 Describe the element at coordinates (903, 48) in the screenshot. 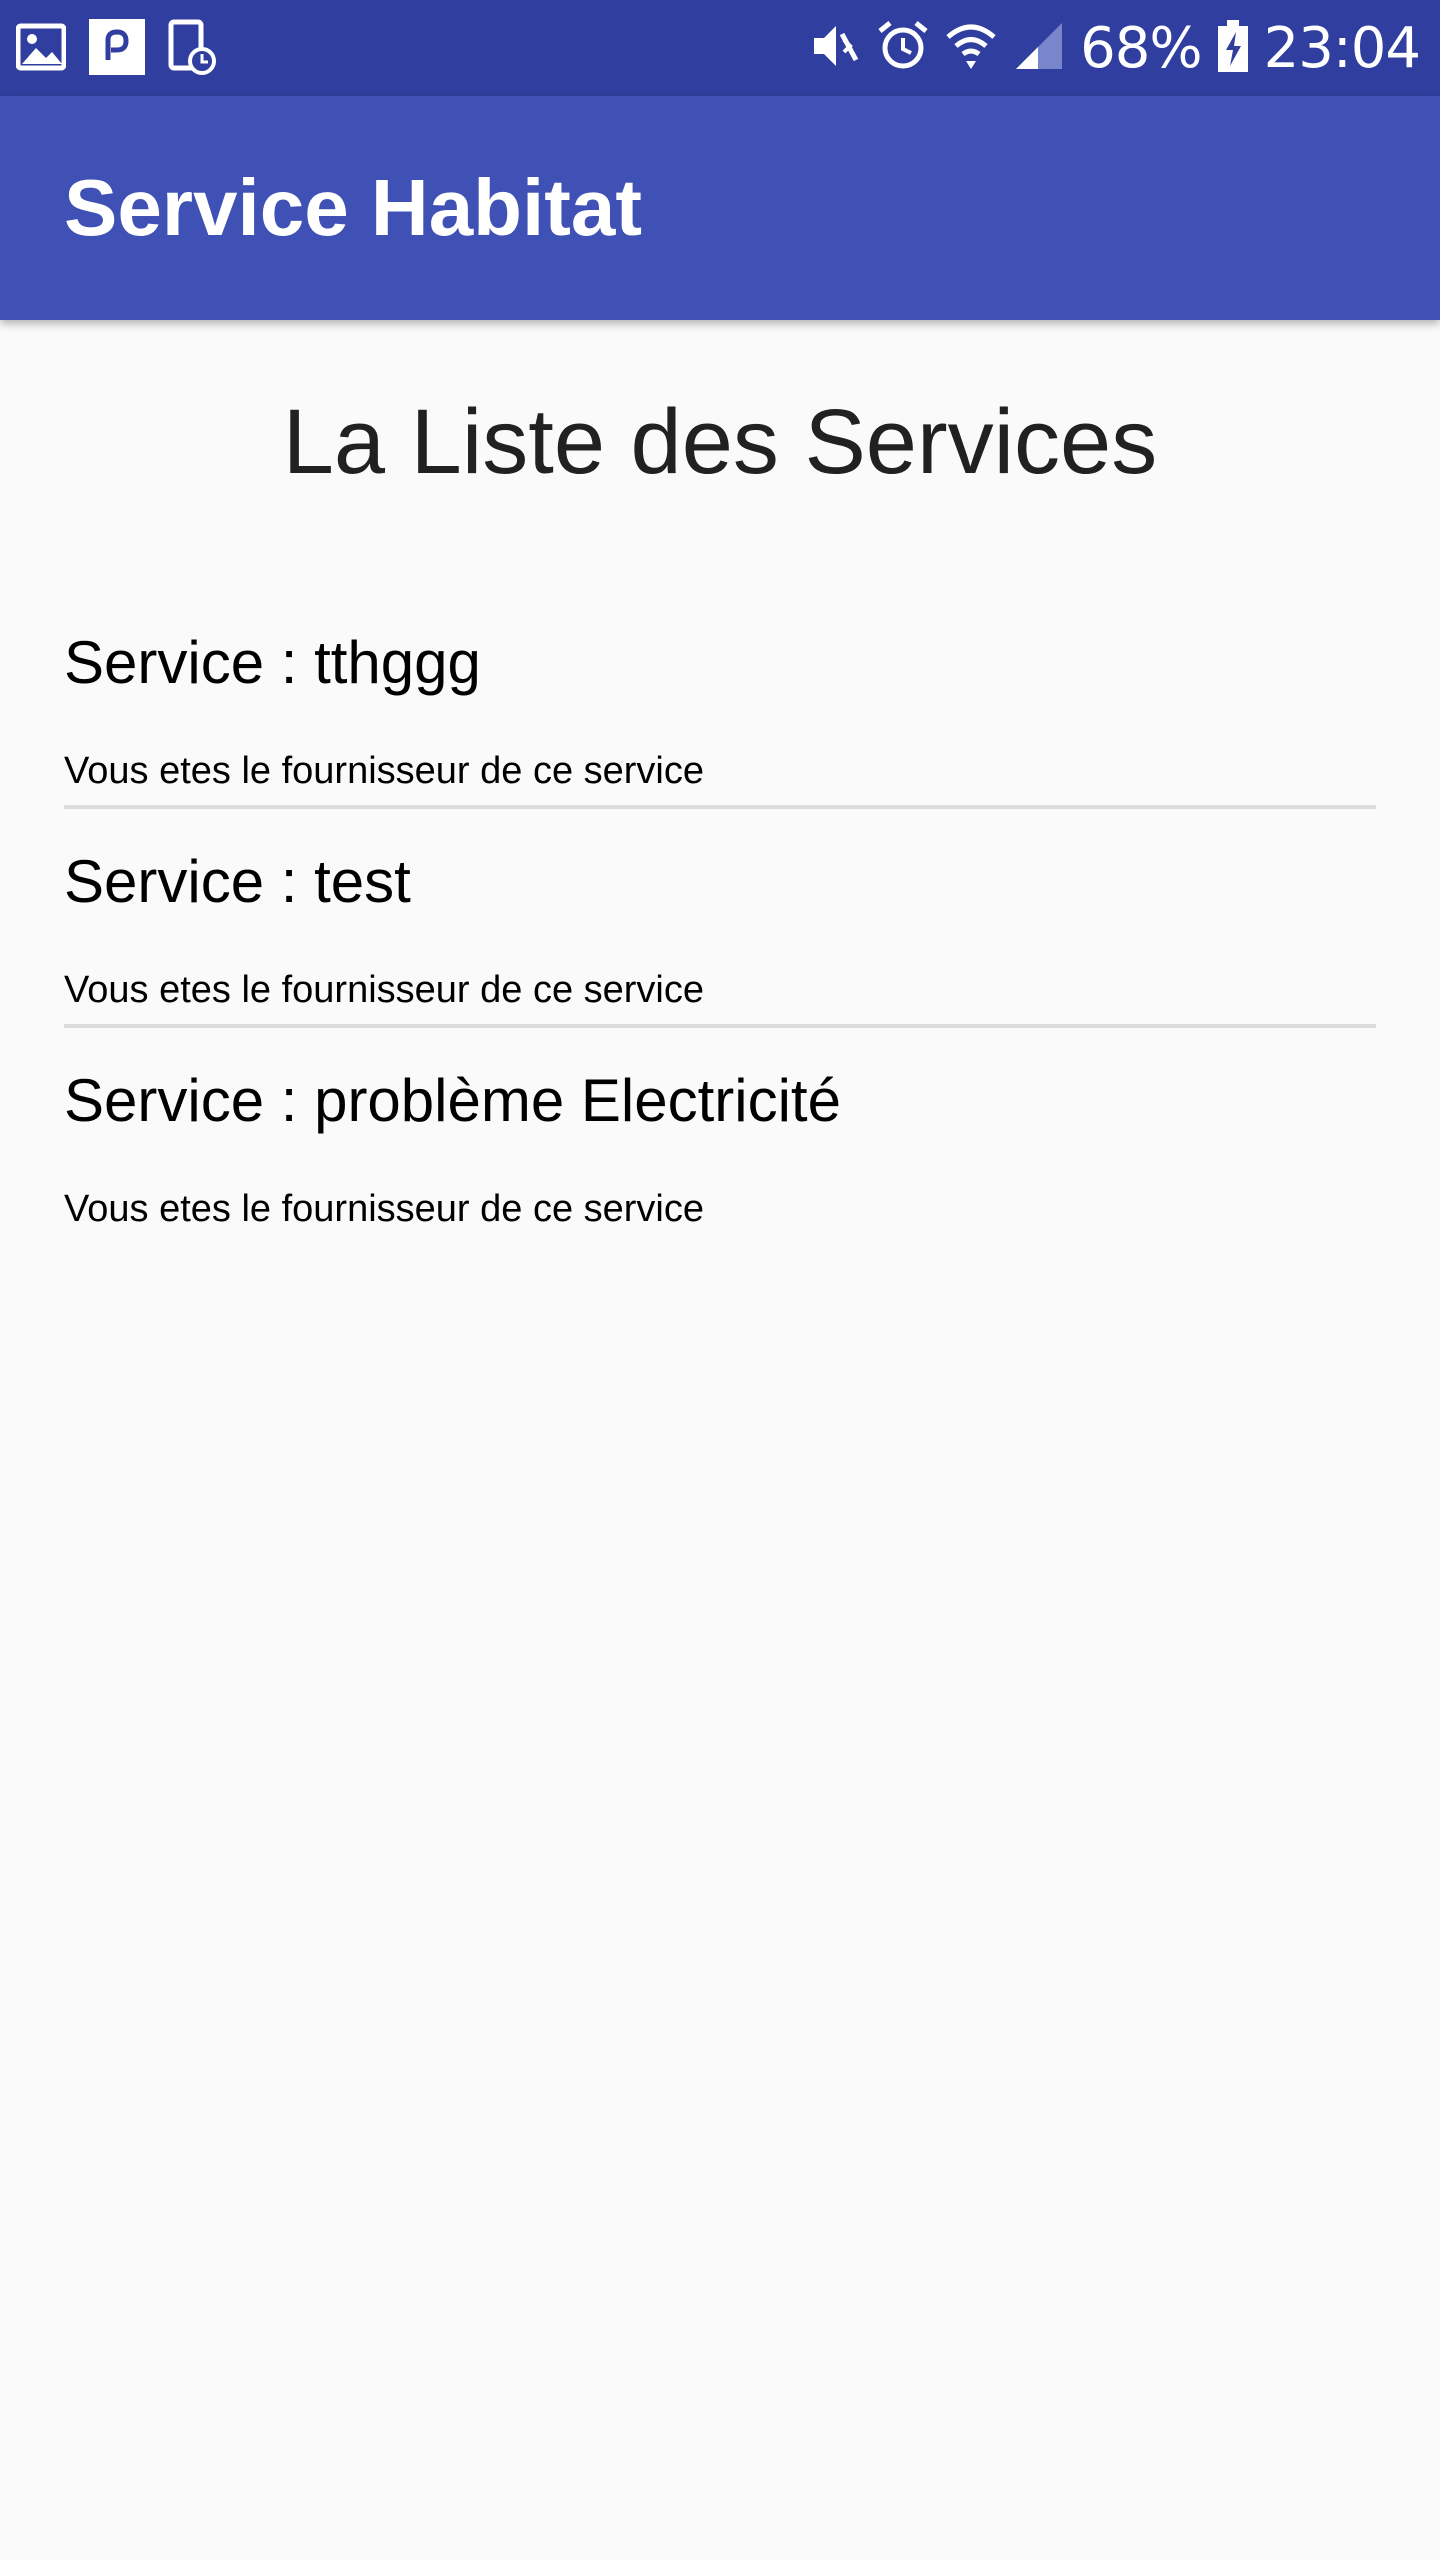

I see `alarm-icon` at that location.